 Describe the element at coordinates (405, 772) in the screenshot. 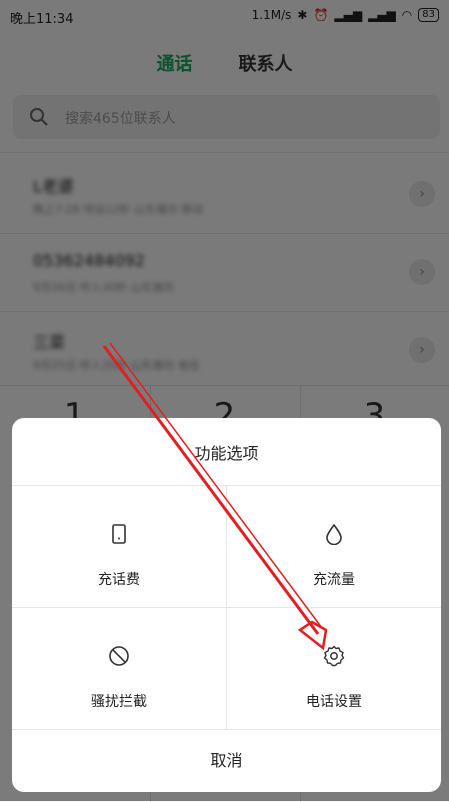

I see `watermark-logo: Bai 经验` at that location.